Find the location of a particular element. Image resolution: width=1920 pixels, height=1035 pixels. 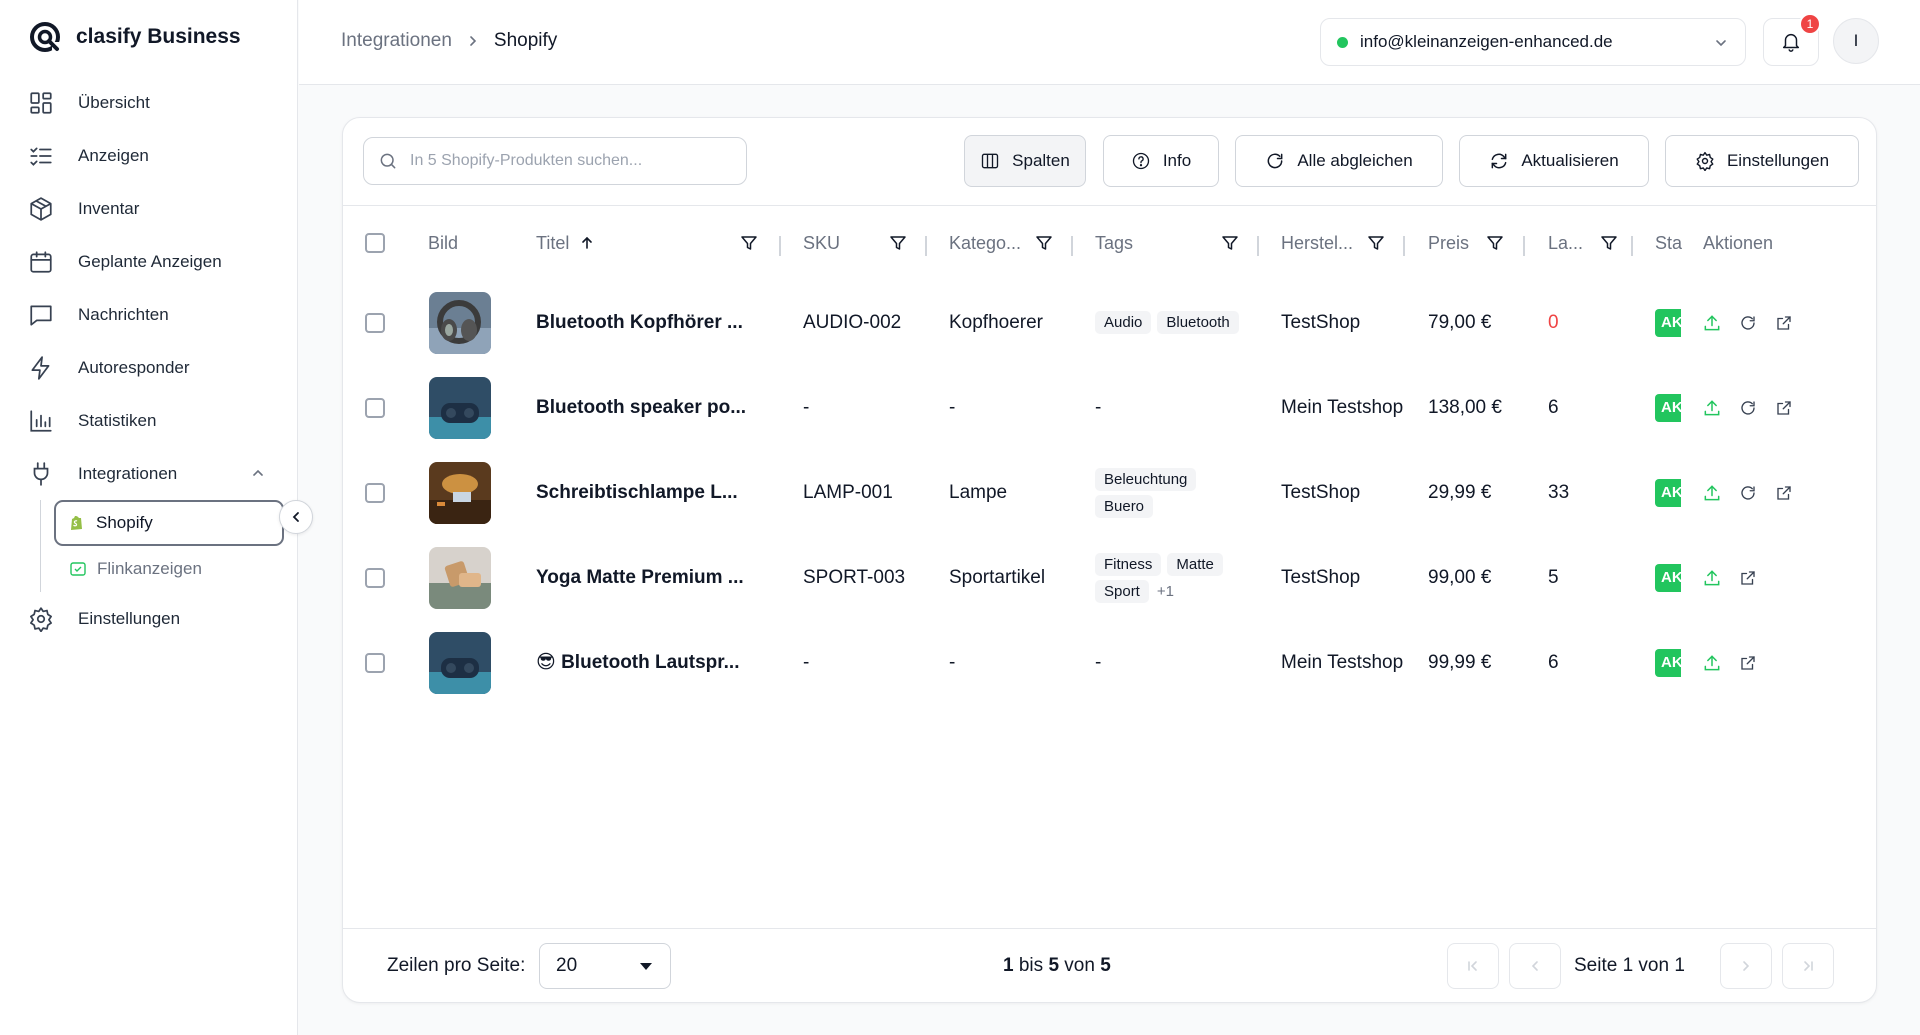

sidebar-item-shopify: Shopify is located at coordinates (169, 523).